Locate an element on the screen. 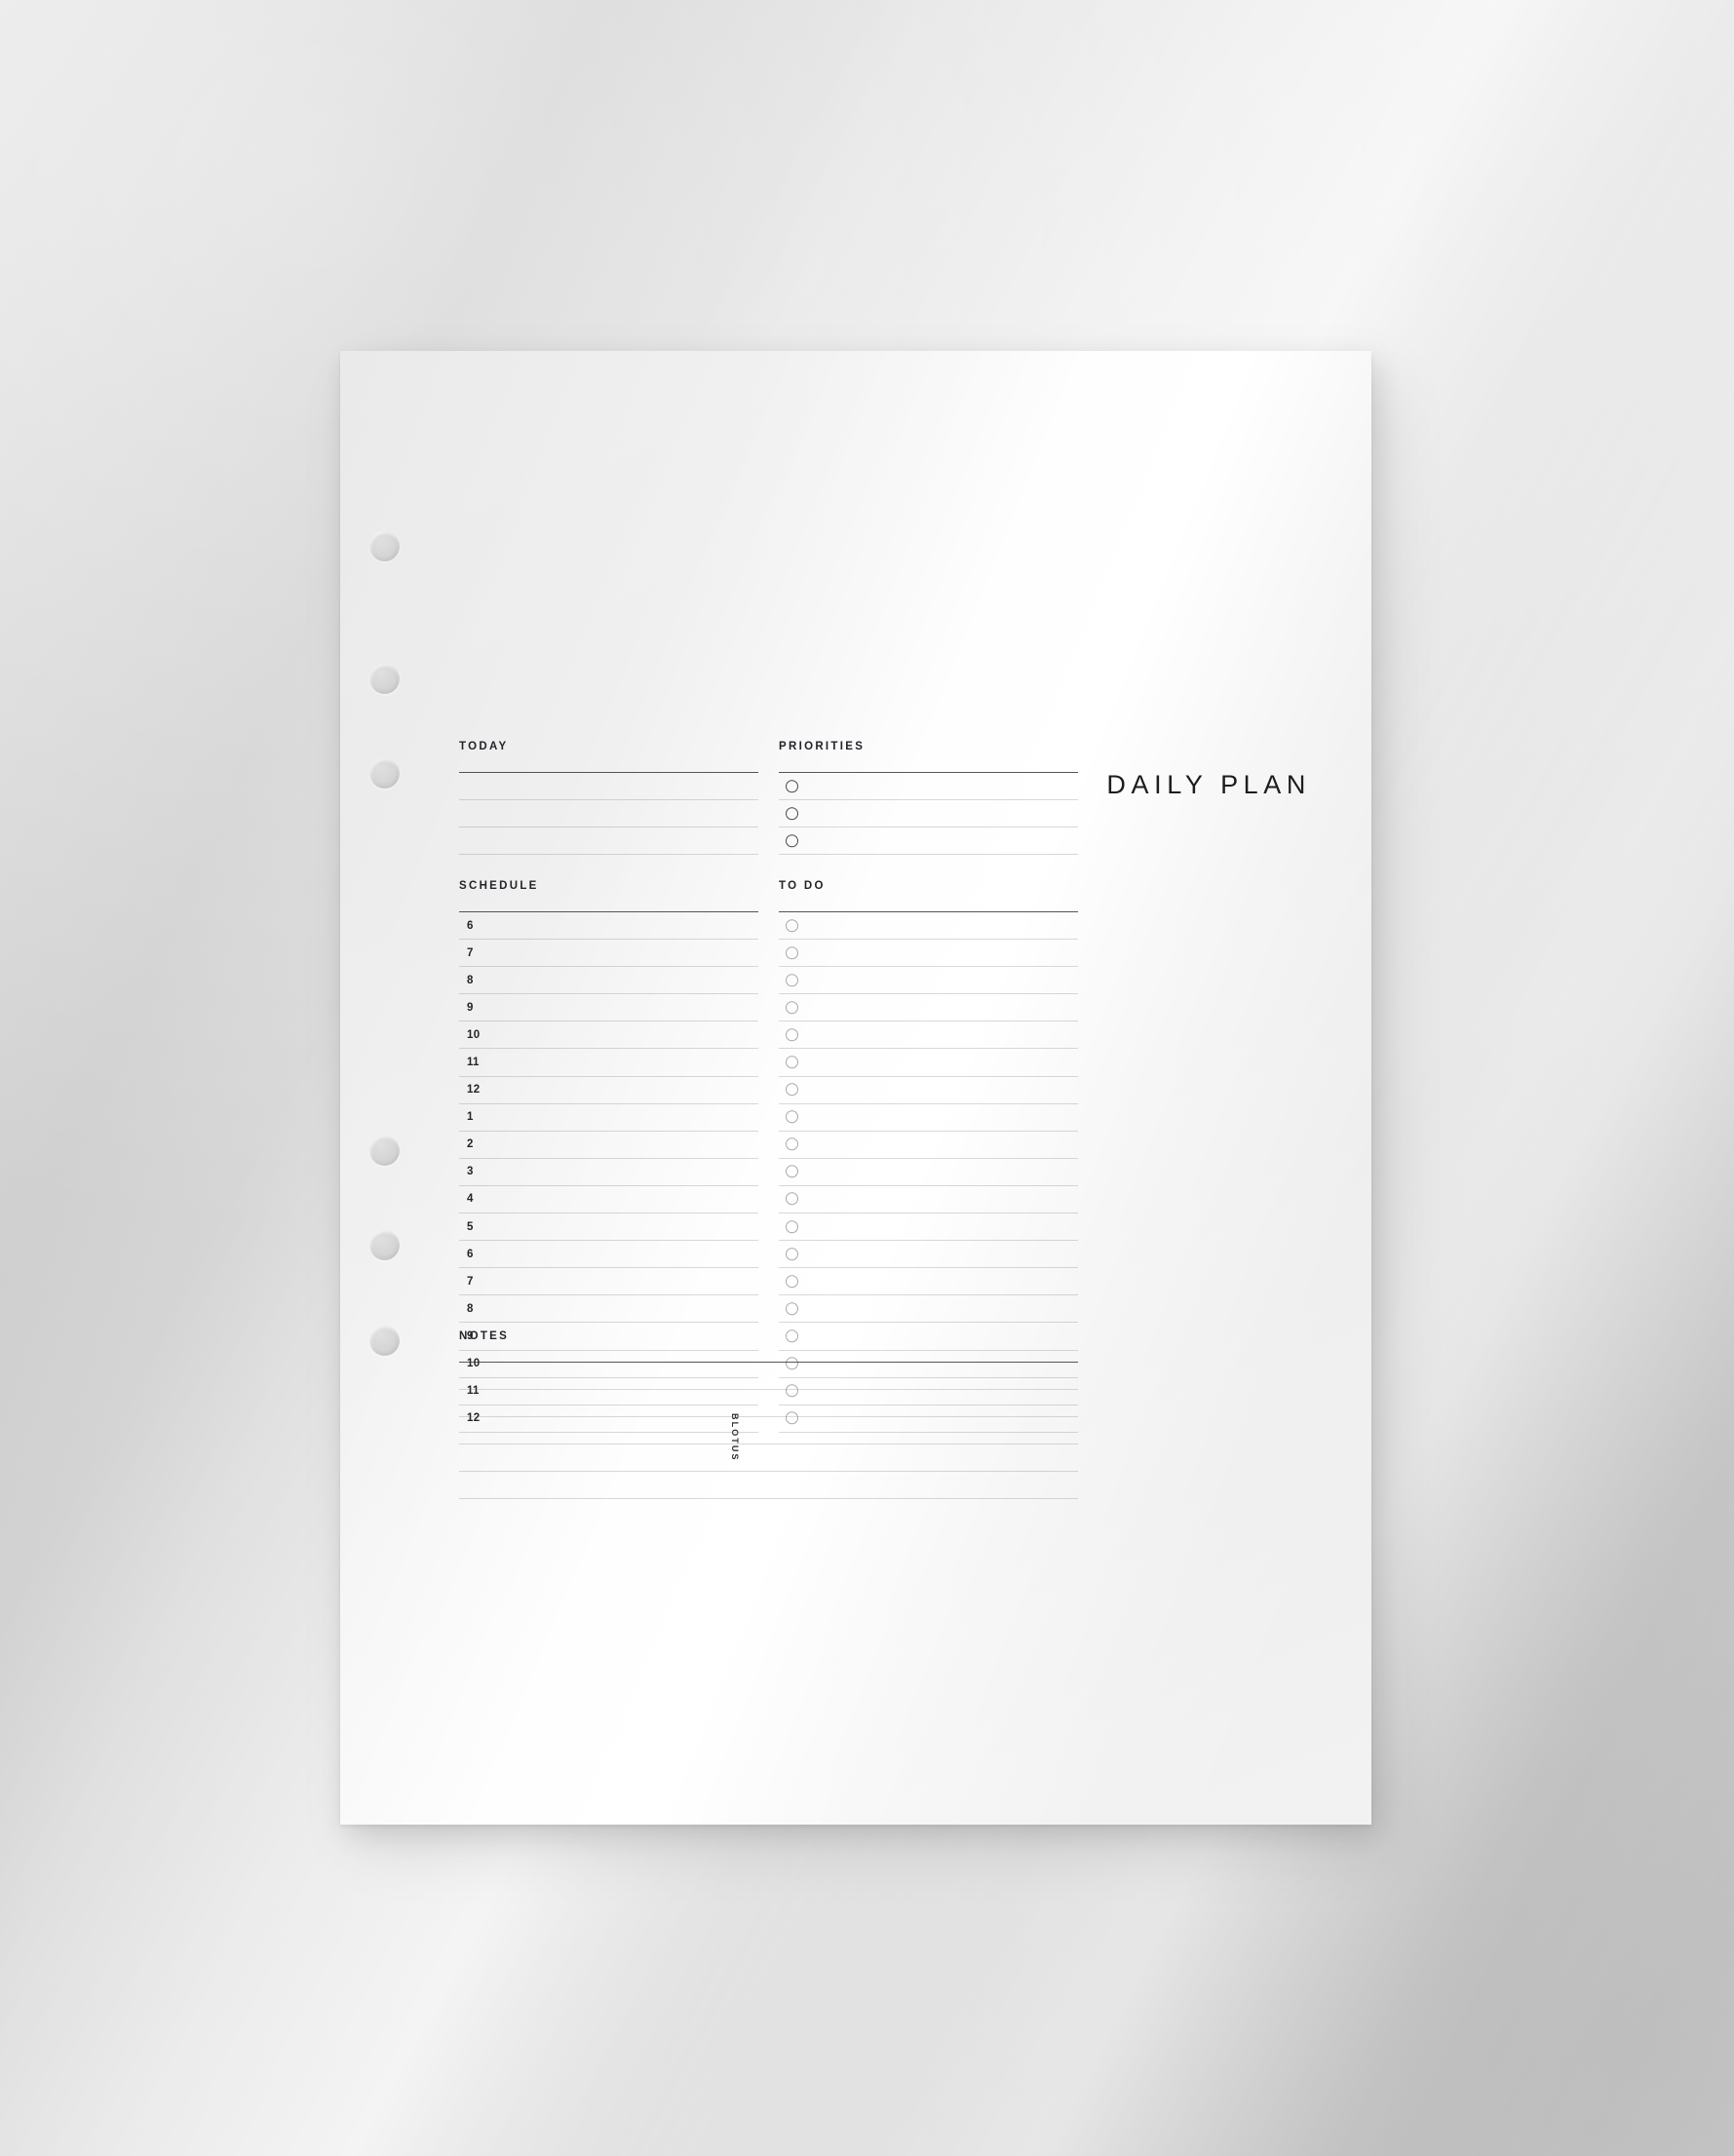 The width and height of the screenshot is (1734, 2156). schedule-row: 11 is located at coordinates (608, 1063).